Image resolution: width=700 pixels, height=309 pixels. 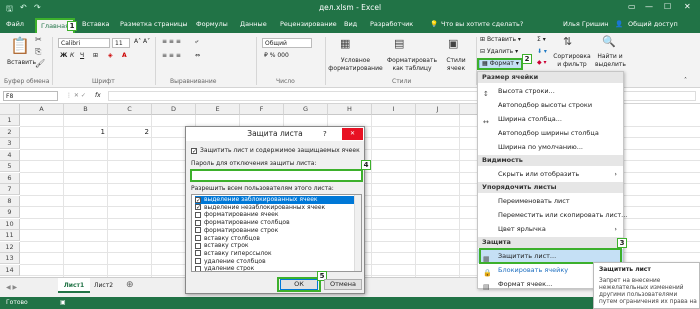 What do you see at coordinates (394, 109) in the screenshot?
I see `column-header-i: I` at bounding box center [394, 109].